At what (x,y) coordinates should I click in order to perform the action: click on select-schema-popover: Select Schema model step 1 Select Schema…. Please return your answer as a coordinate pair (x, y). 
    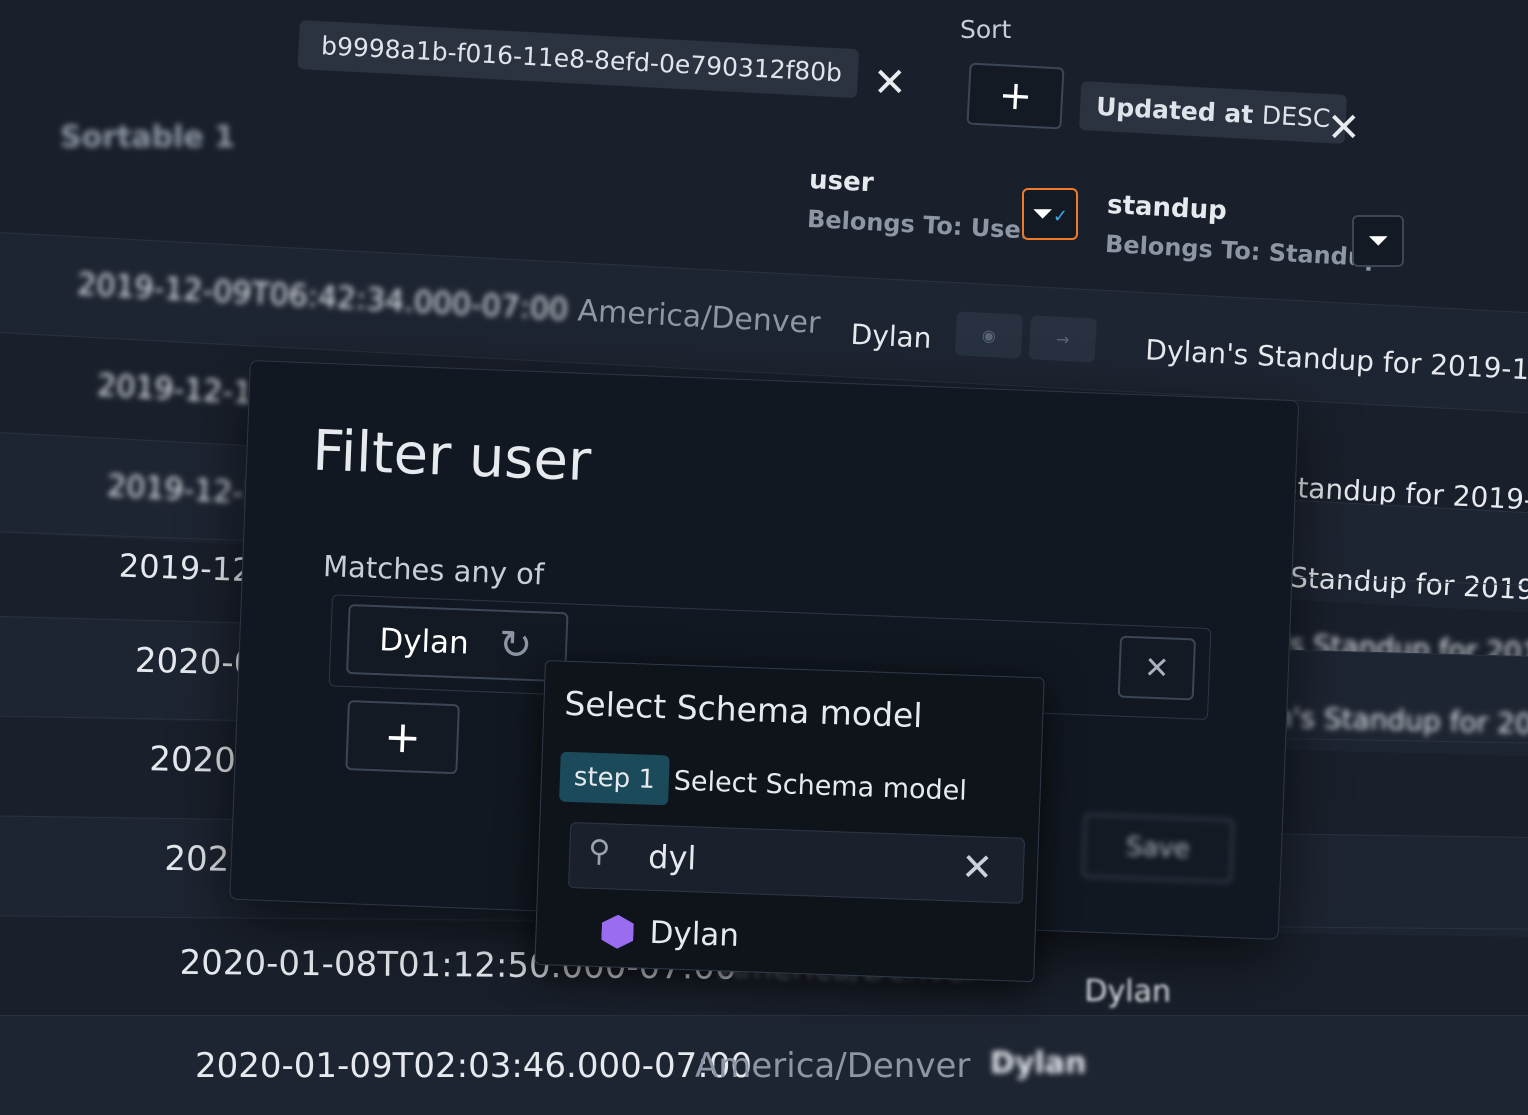
    Looking at the image, I should click on (789, 821).